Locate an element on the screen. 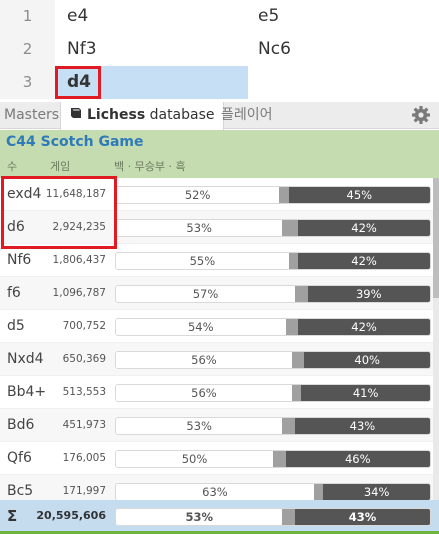 Image resolution: width=439 pixels, height=534 pixels. table-row: Bb4+ 513,553 56% 41% is located at coordinates (219, 392).